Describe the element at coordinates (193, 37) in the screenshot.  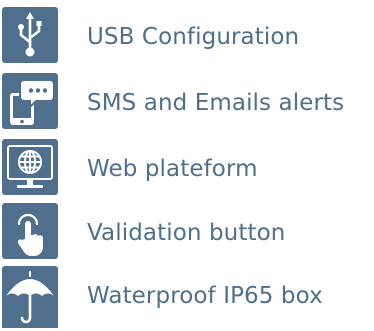
I see `feature-label: USB Configuration` at that location.